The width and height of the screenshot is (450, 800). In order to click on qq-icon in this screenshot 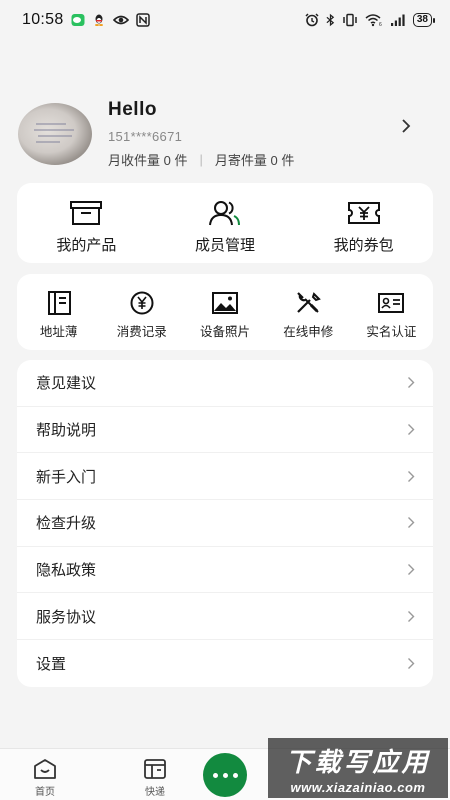, I will do `click(98, 20)`.